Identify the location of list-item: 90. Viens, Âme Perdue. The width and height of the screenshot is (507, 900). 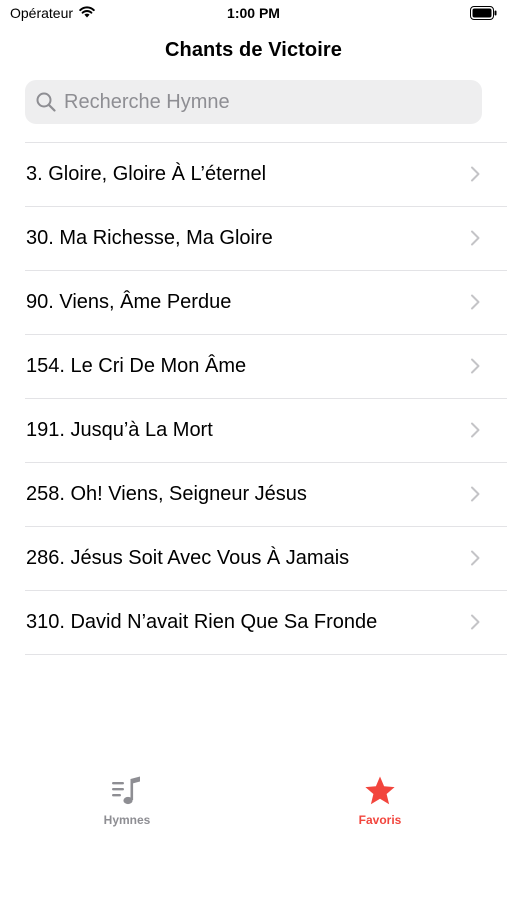
(266, 302).